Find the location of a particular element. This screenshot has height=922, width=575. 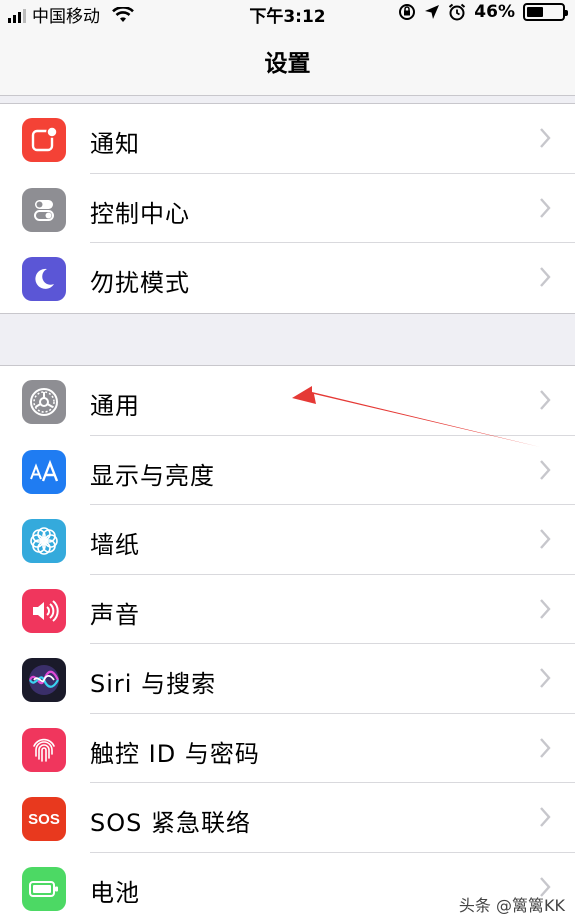

moon-icon is located at coordinates (44, 279).